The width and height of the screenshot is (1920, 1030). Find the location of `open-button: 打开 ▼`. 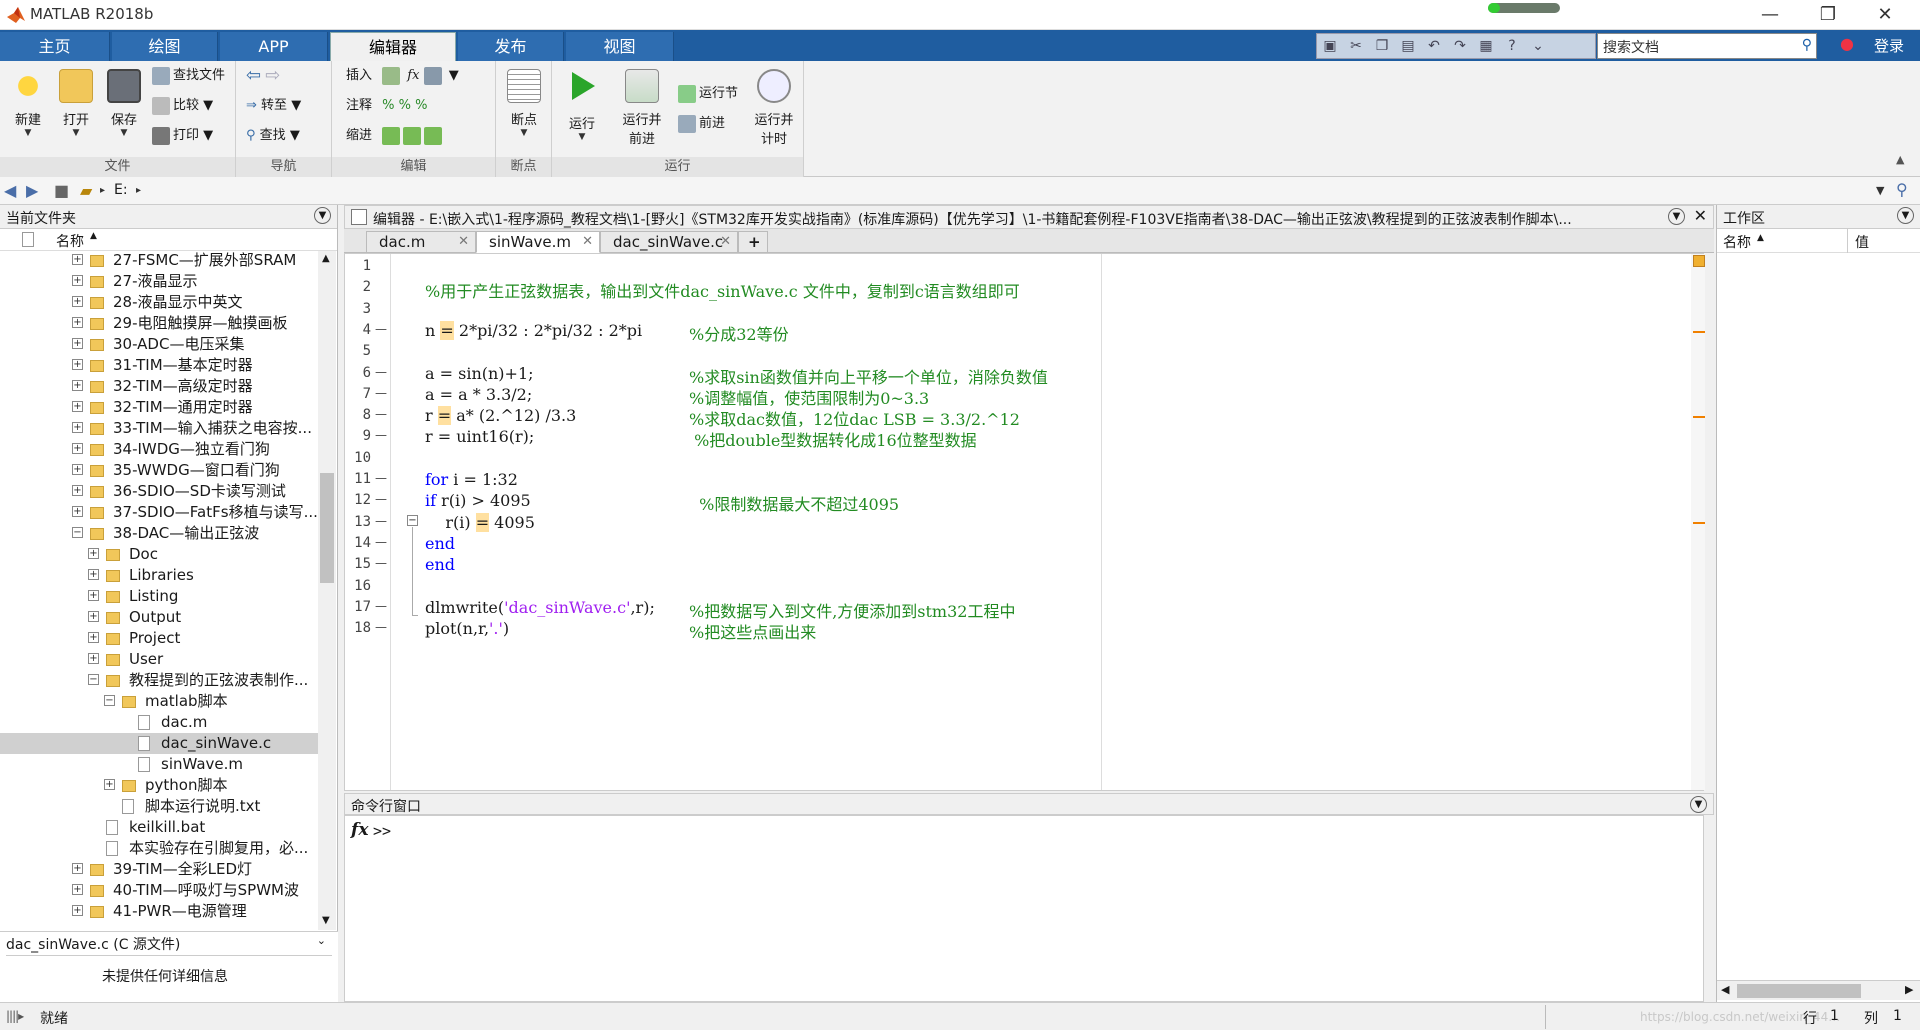

open-button: 打开 ▼ is located at coordinates (76, 108).